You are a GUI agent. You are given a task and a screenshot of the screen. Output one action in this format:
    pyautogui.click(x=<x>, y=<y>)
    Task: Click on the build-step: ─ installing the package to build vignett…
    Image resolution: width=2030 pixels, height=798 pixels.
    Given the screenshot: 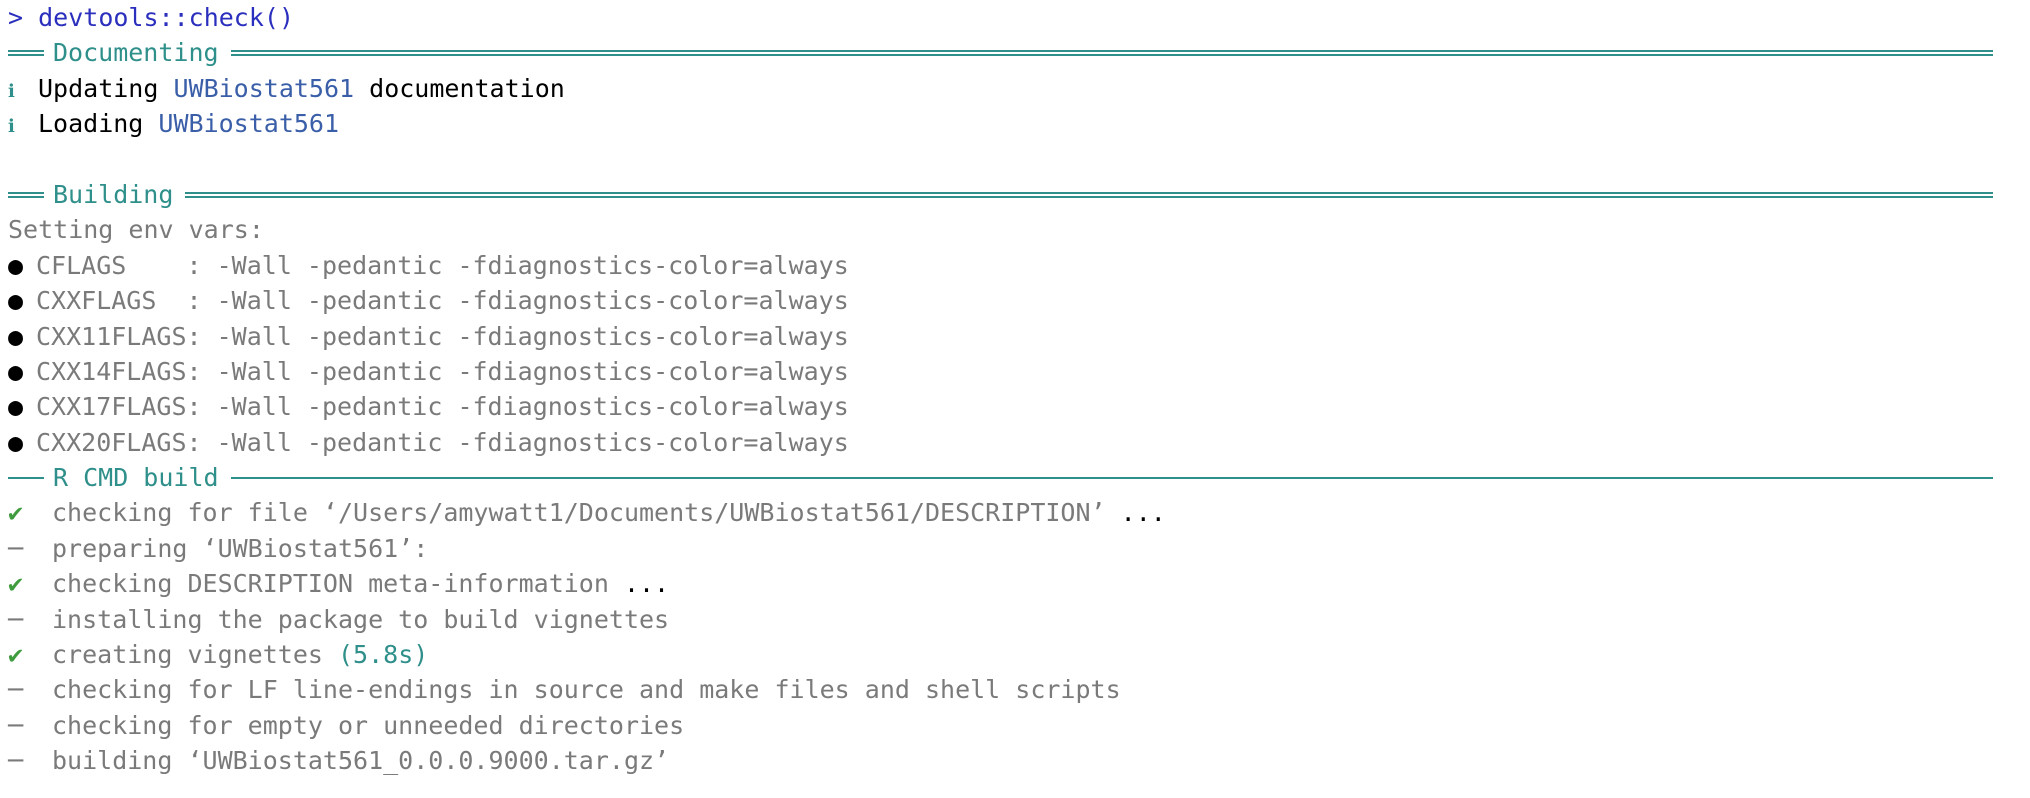 What is the action you would take?
    pyautogui.click(x=1019, y=619)
    